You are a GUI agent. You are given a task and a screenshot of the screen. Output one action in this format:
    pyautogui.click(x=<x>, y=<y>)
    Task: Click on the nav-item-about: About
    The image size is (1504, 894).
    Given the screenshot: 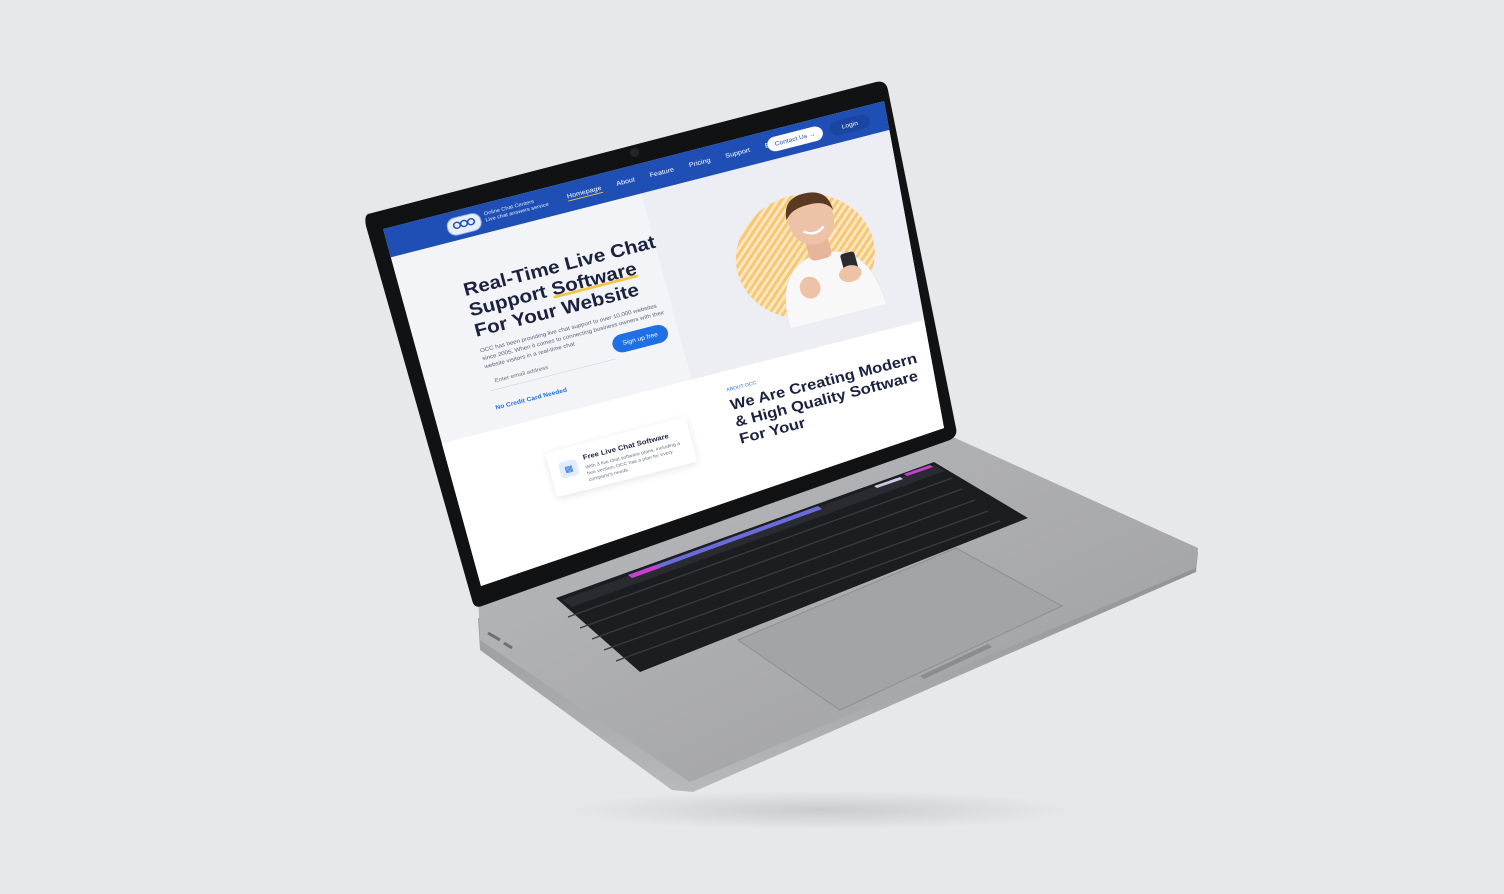 What is the action you would take?
    pyautogui.click(x=625, y=182)
    